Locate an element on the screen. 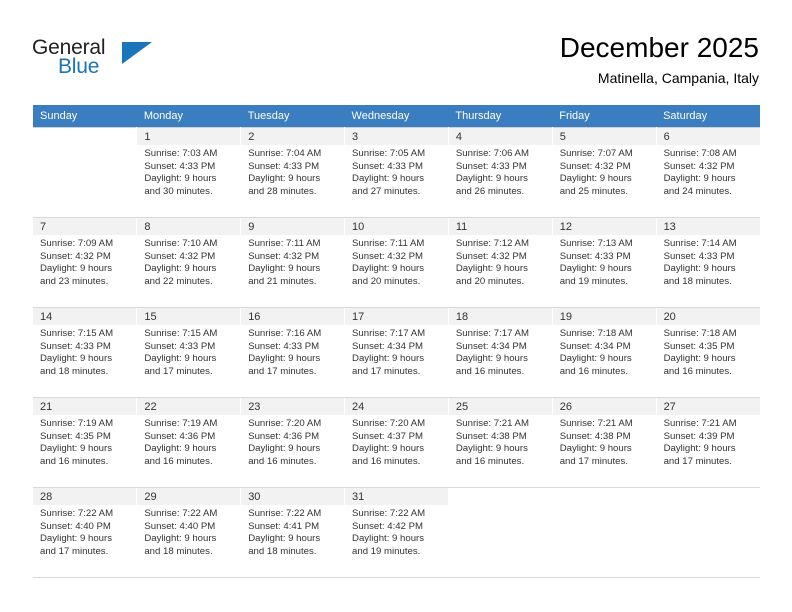  sunrise-time: Sunrise: 7:10 AM is located at coordinates (181, 243).